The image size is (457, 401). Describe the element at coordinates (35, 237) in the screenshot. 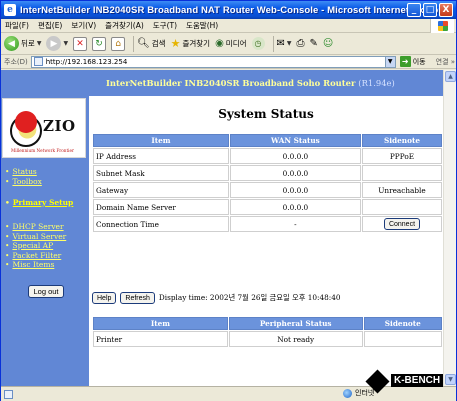

I see `nav-link-virtual-server: Virtual Server` at that location.